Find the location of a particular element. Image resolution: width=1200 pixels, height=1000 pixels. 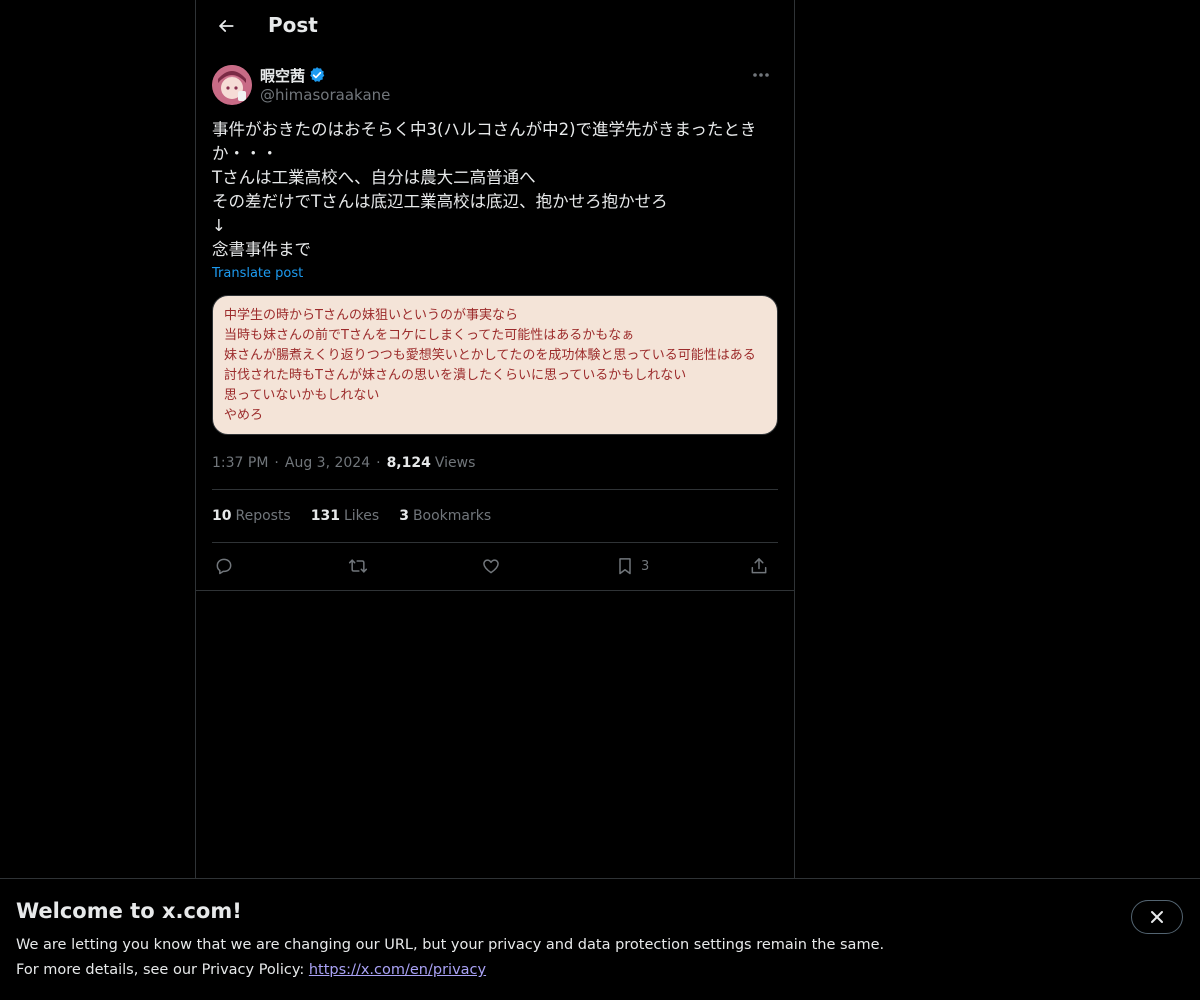

views-count: 8,124 is located at coordinates (408, 463).